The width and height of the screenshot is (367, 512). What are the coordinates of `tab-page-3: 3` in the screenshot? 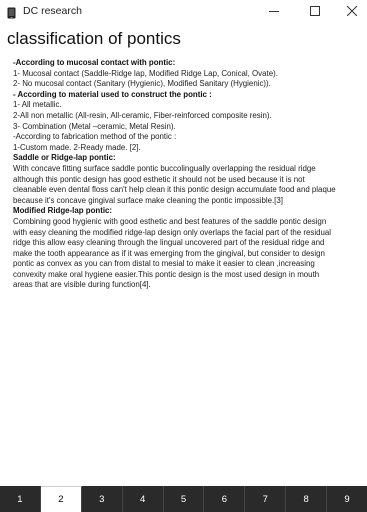 It's located at (102, 499).